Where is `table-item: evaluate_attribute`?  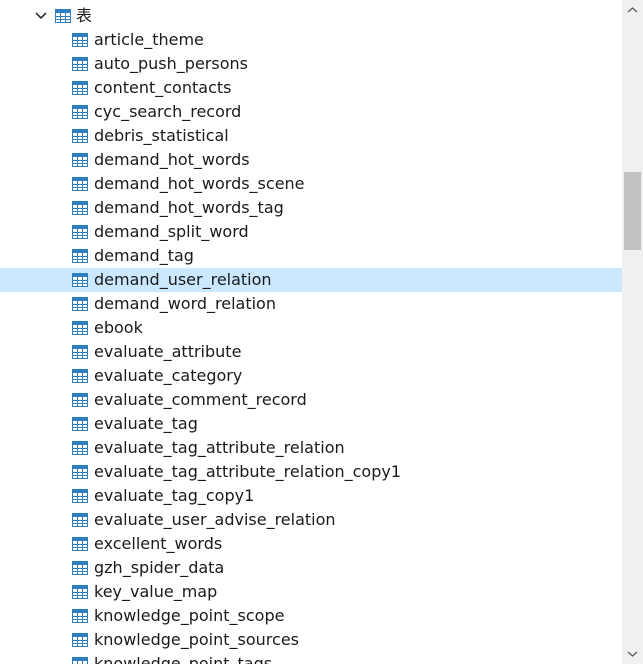
table-item: evaluate_attribute is located at coordinates (311, 352).